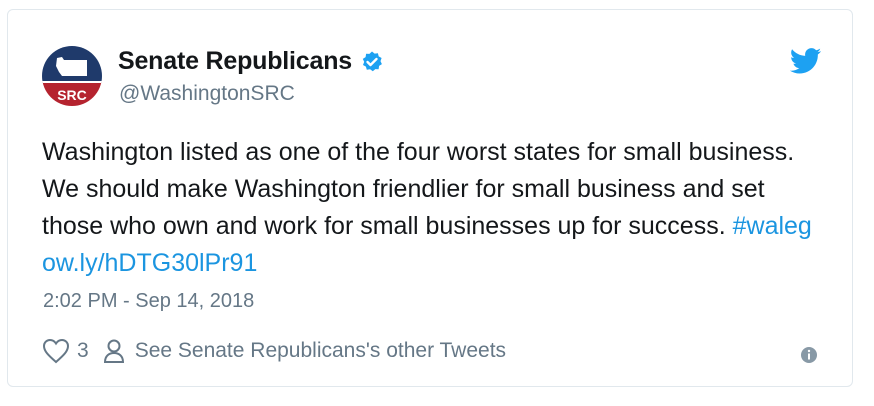 This screenshot has height=406, width=874. What do you see at coordinates (148, 301) in the screenshot?
I see `tweet-timestamp: 2:02 PM - Sep 14, 2018` at bounding box center [148, 301].